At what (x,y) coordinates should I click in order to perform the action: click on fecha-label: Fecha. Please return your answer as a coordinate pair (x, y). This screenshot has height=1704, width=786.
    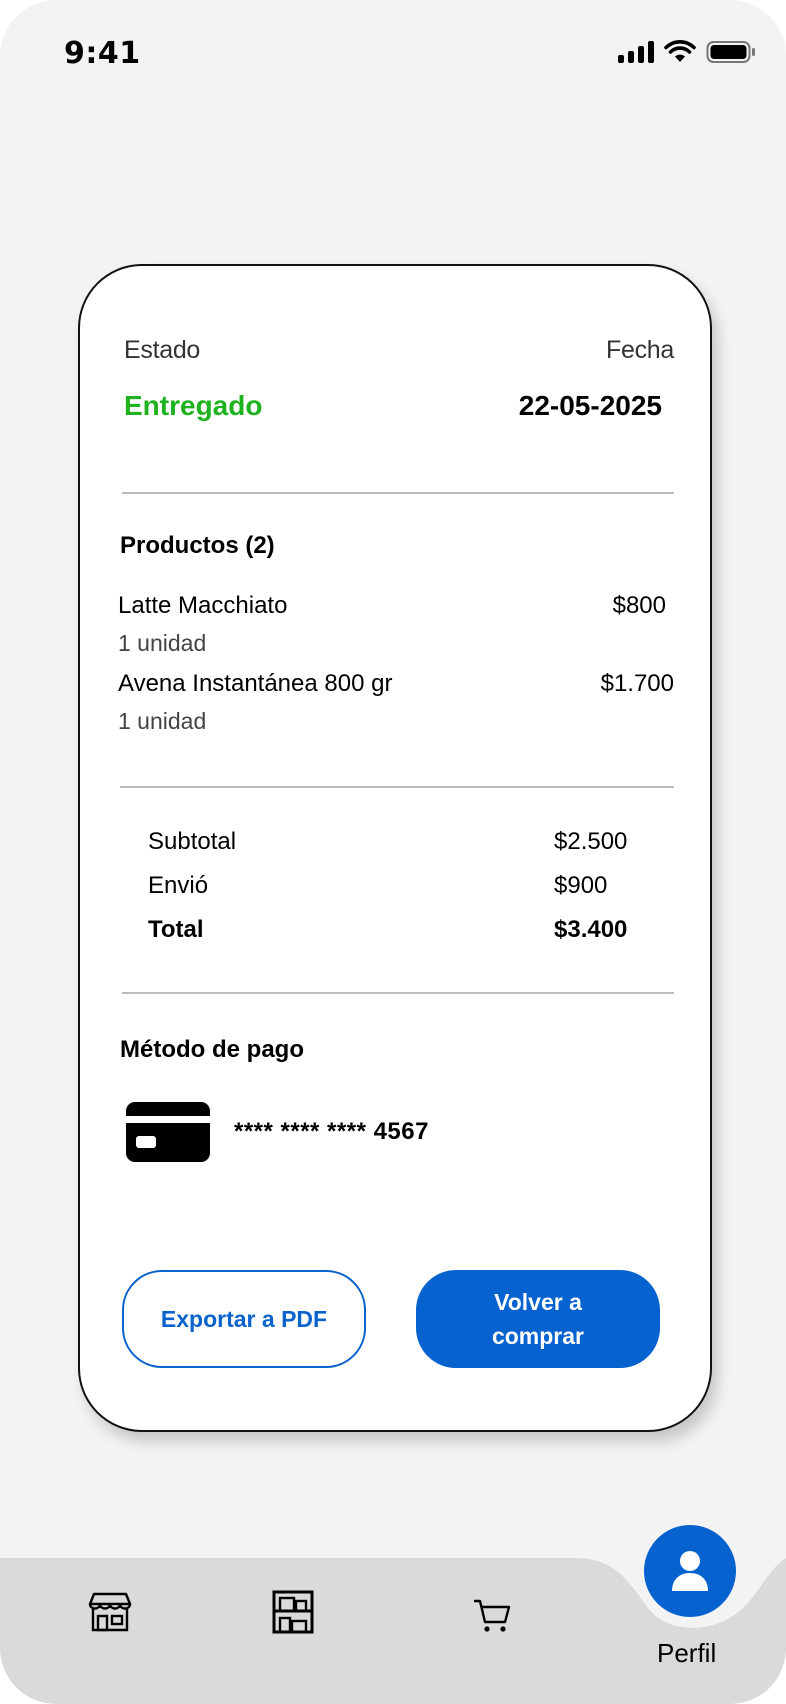
    Looking at the image, I should click on (640, 350).